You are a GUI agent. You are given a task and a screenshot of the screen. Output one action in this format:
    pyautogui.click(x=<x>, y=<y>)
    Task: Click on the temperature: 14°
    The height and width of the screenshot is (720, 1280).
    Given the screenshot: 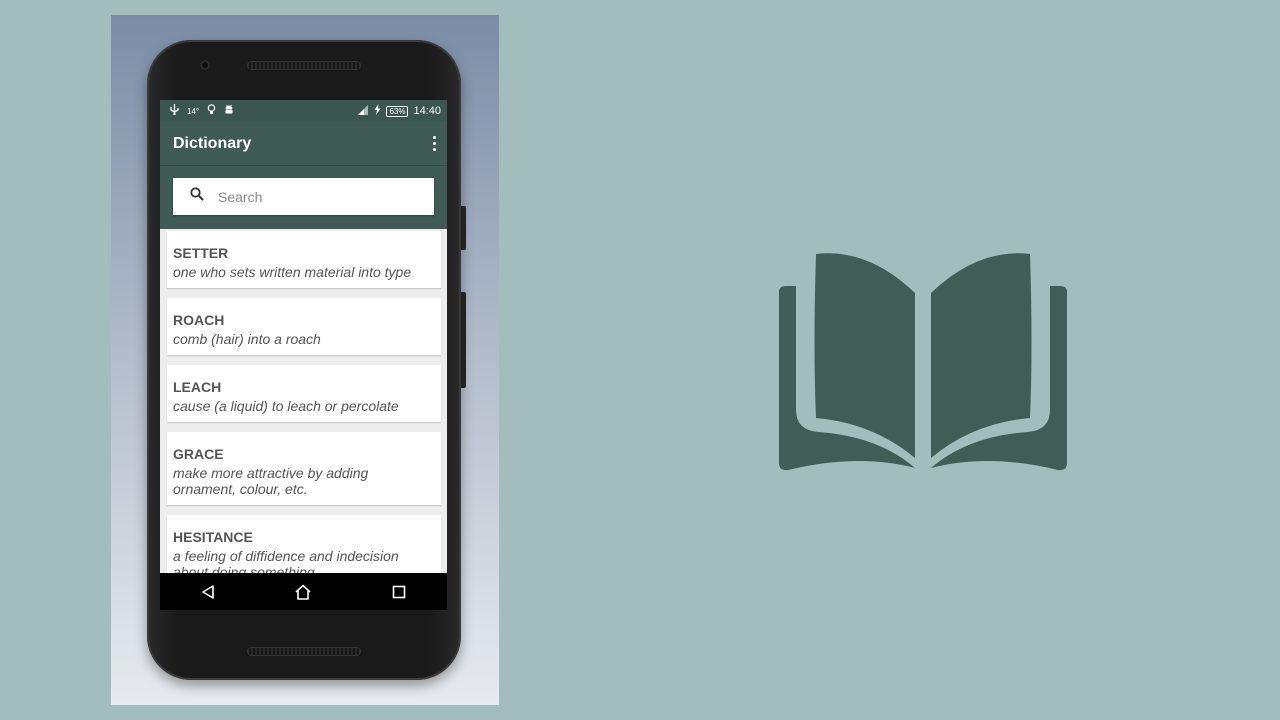 What is the action you would take?
    pyautogui.click(x=193, y=111)
    